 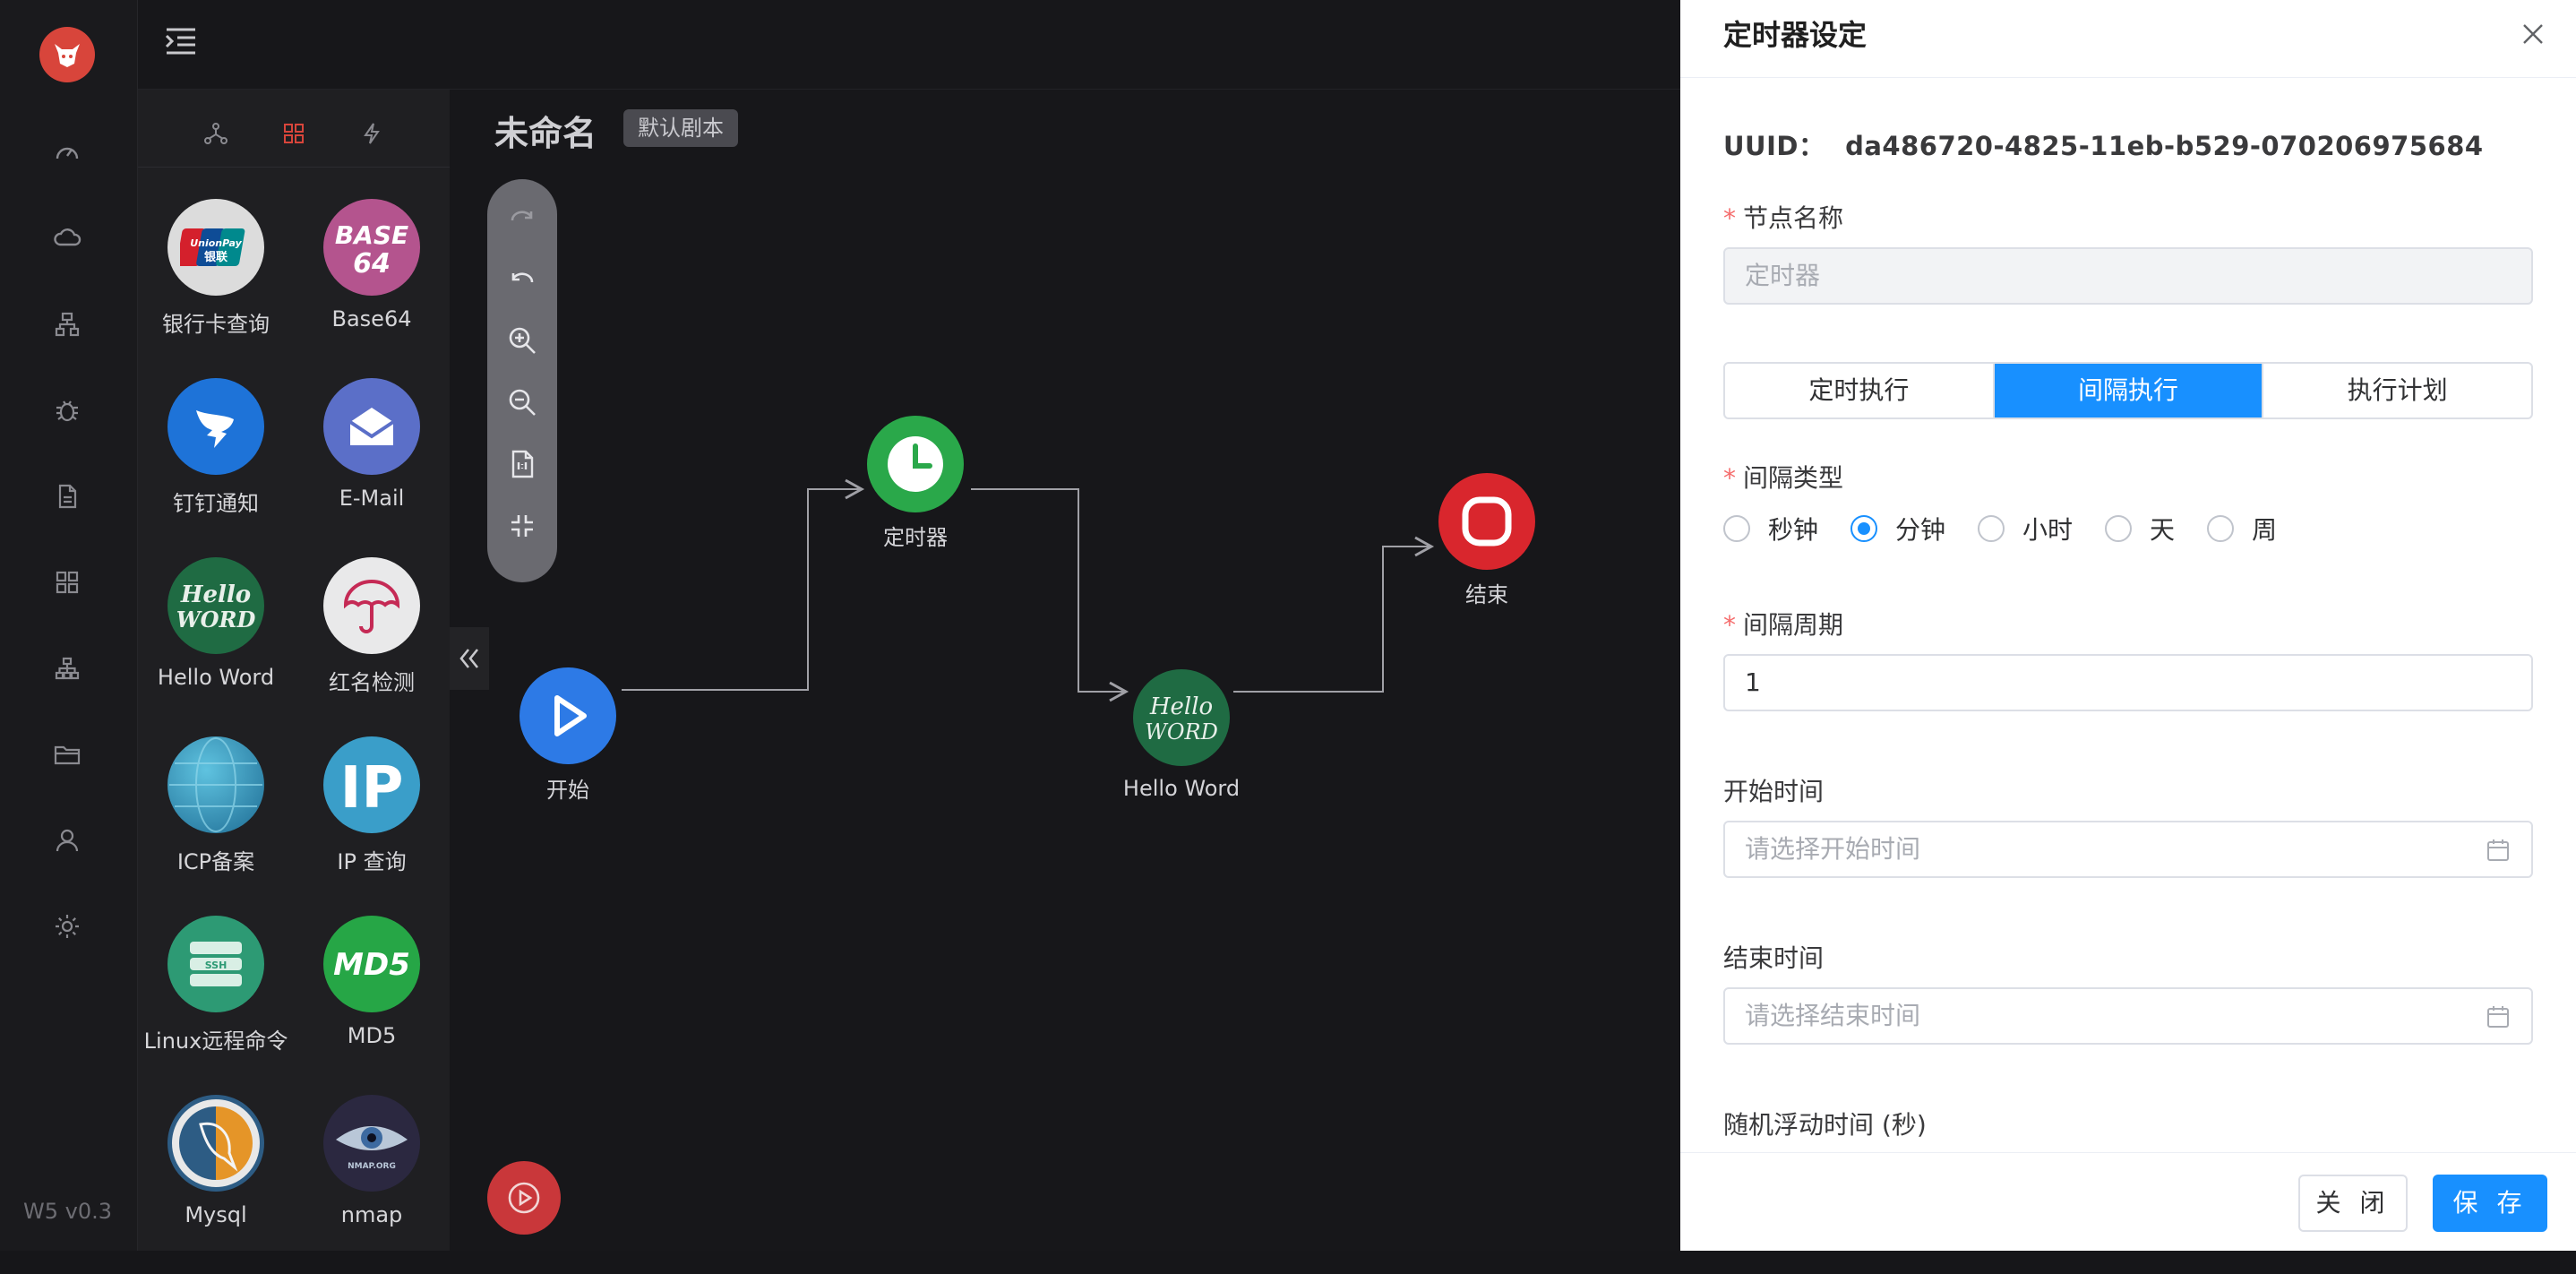 What do you see at coordinates (67, 841) in the screenshot?
I see `user-icon` at bounding box center [67, 841].